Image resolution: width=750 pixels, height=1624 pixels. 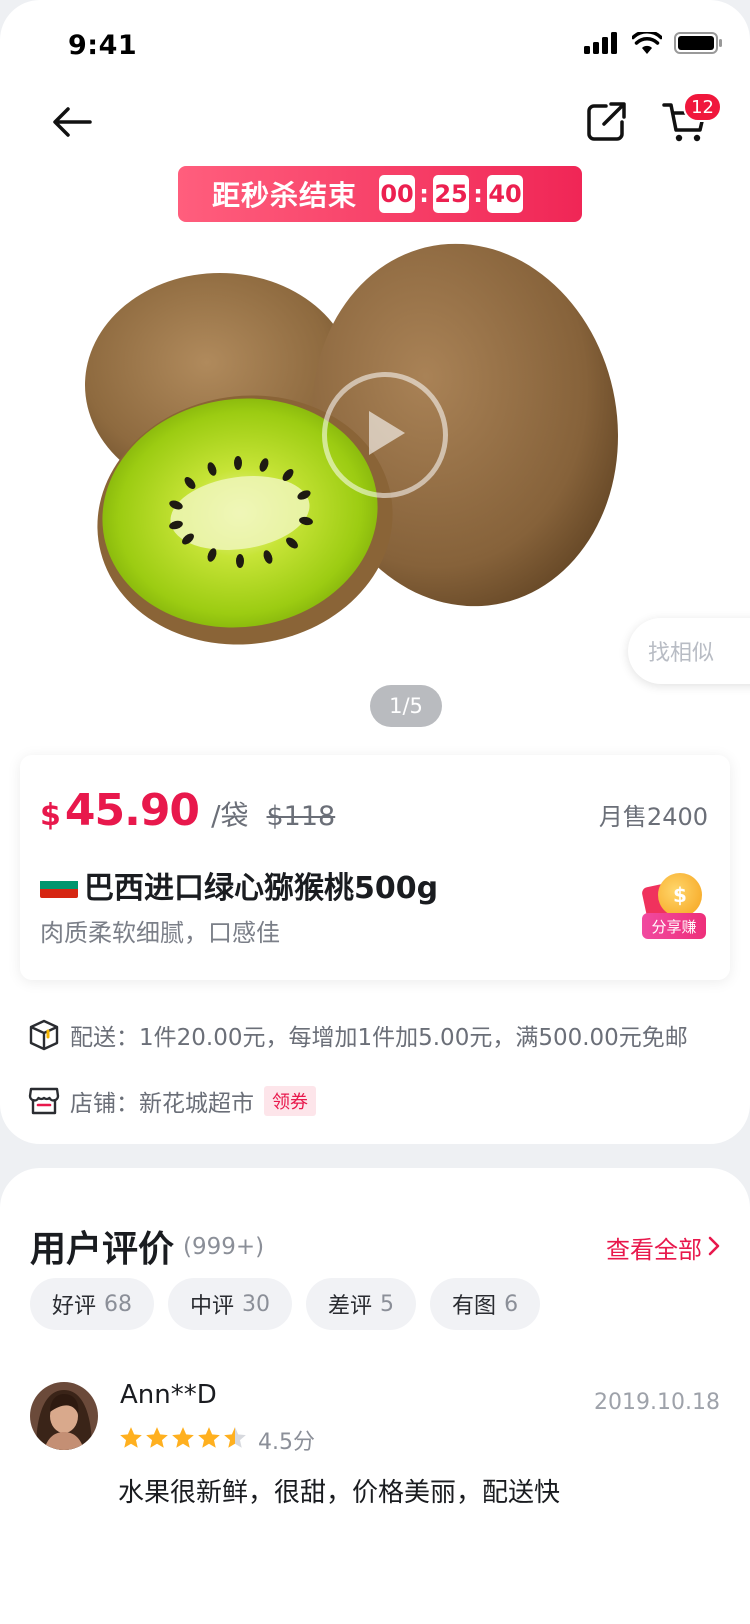 I want to click on coupon-badge: 领券, so click(x=290, y=1101).